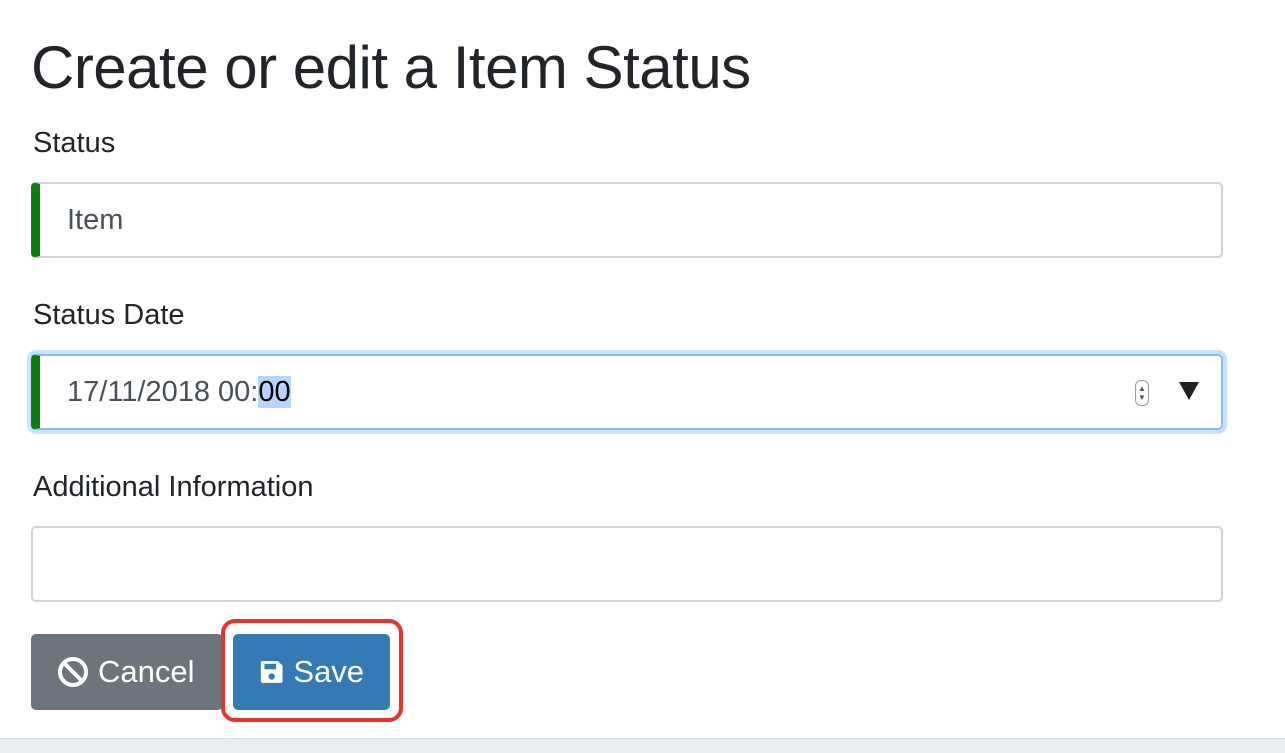  I want to click on additional-information-label: Additional Information, so click(173, 487).